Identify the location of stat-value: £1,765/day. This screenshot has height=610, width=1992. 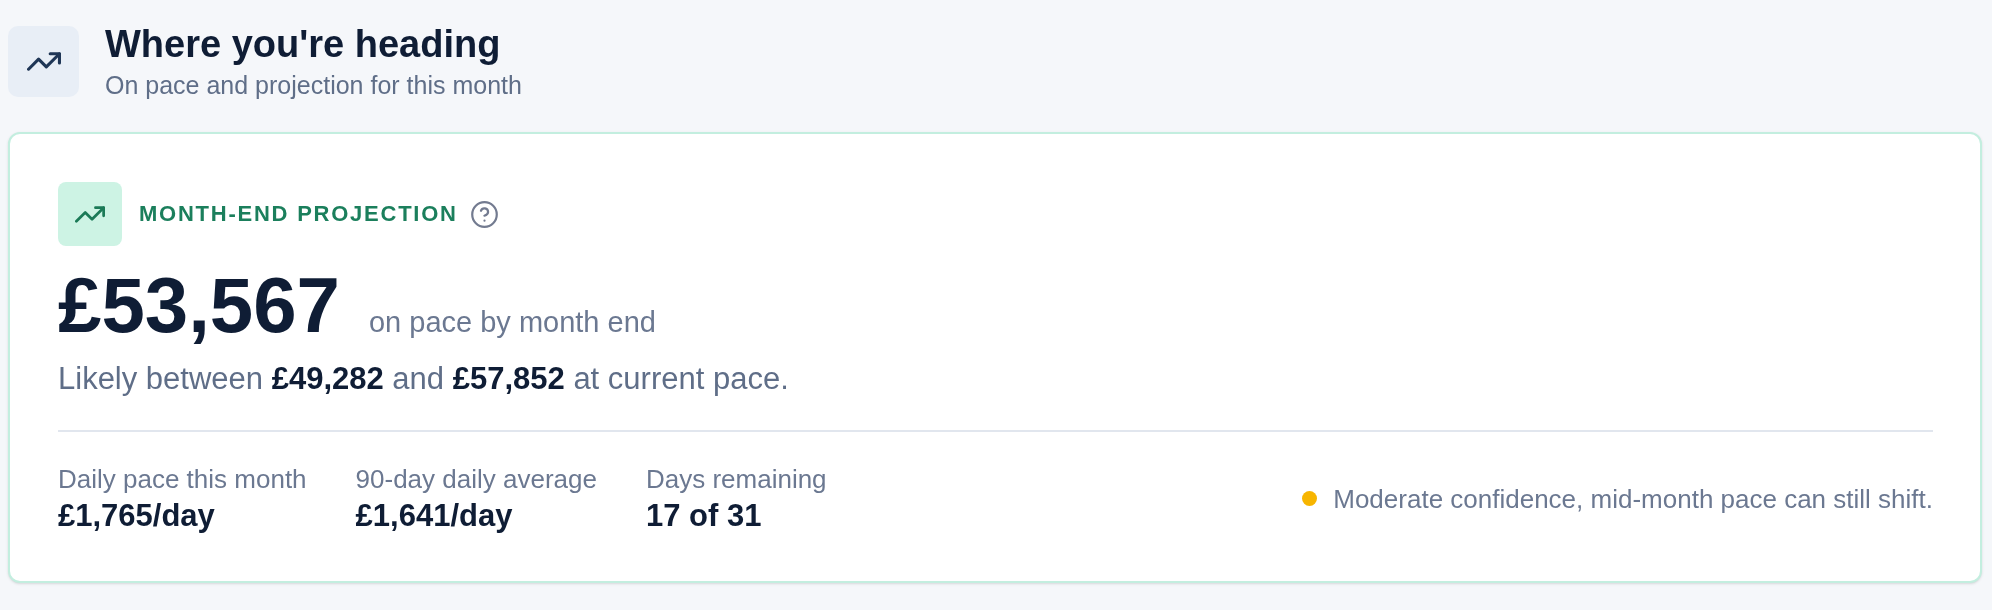
(137, 516).